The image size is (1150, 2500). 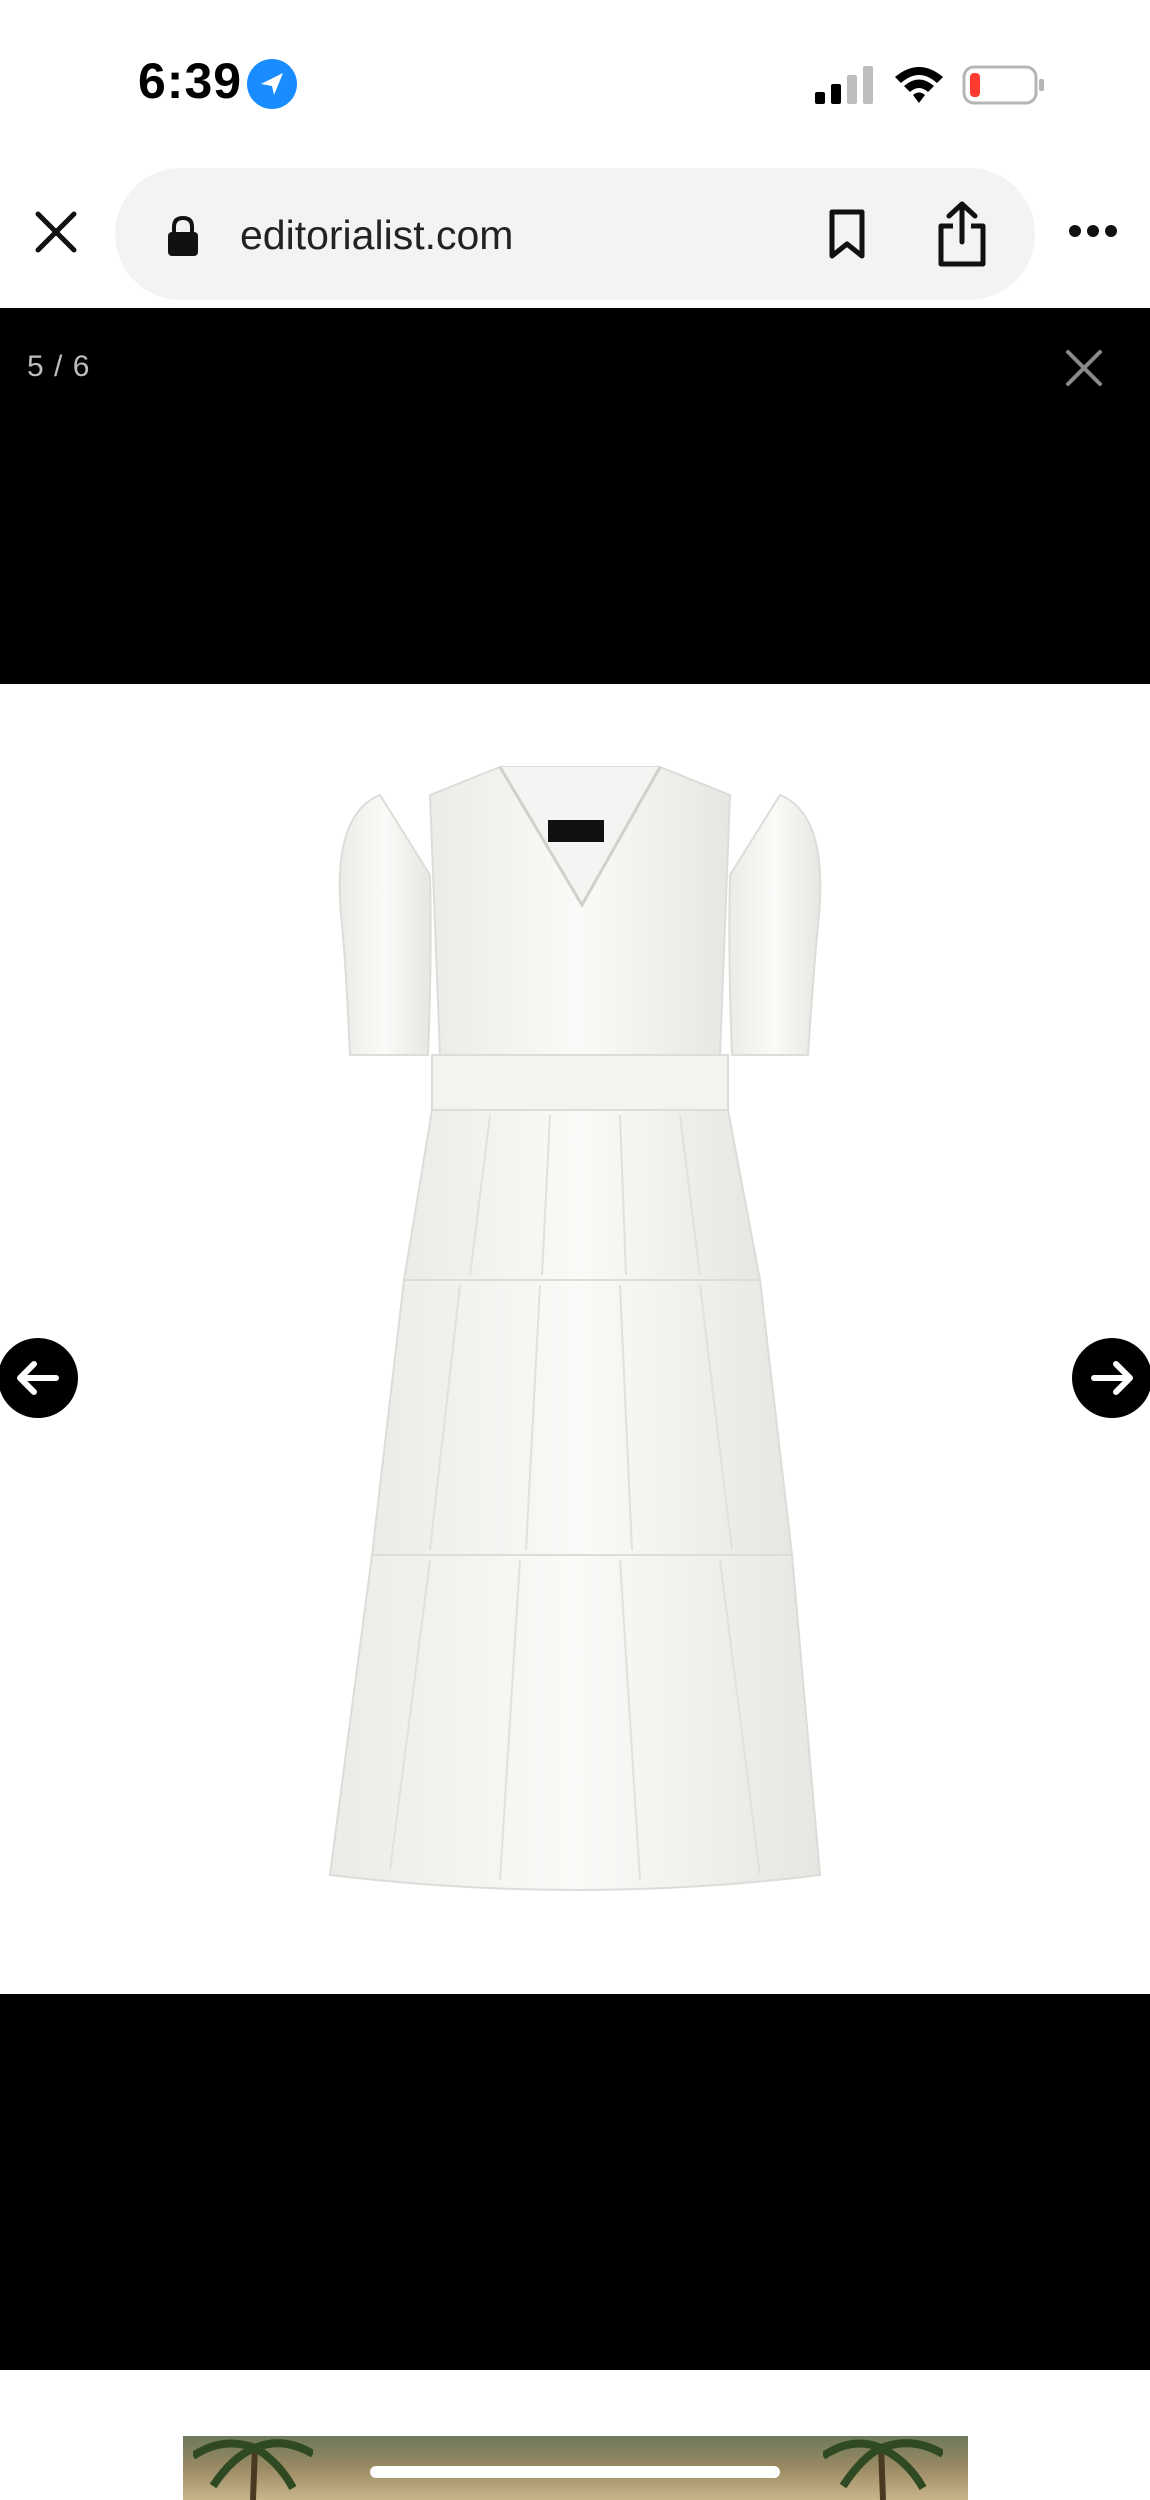 I want to click on previous-image-button, so click(x=39, y=1378).